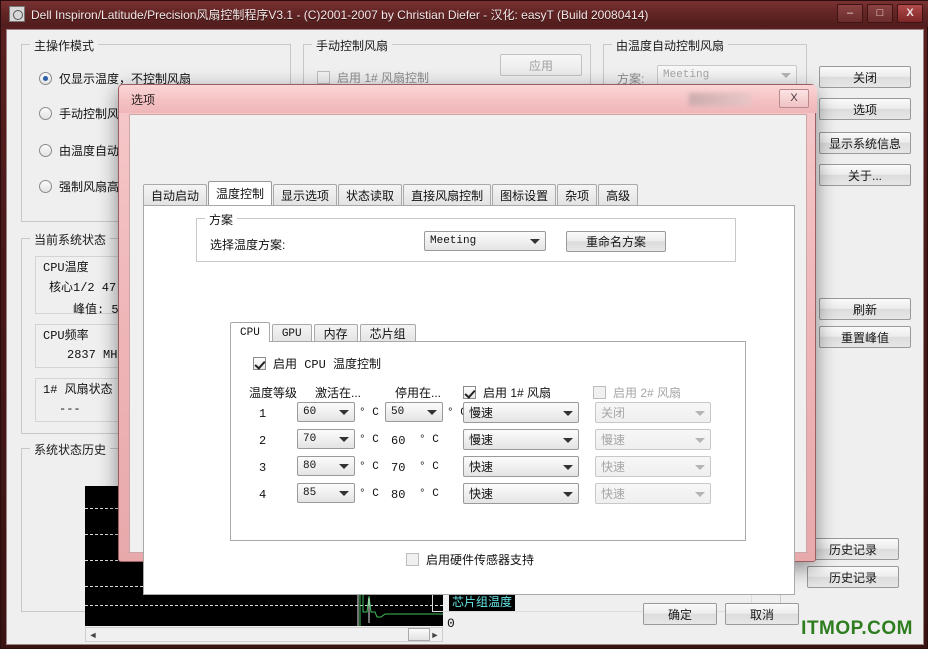  I want to click on history-legend: 系统状态历史, so click(70, 449).